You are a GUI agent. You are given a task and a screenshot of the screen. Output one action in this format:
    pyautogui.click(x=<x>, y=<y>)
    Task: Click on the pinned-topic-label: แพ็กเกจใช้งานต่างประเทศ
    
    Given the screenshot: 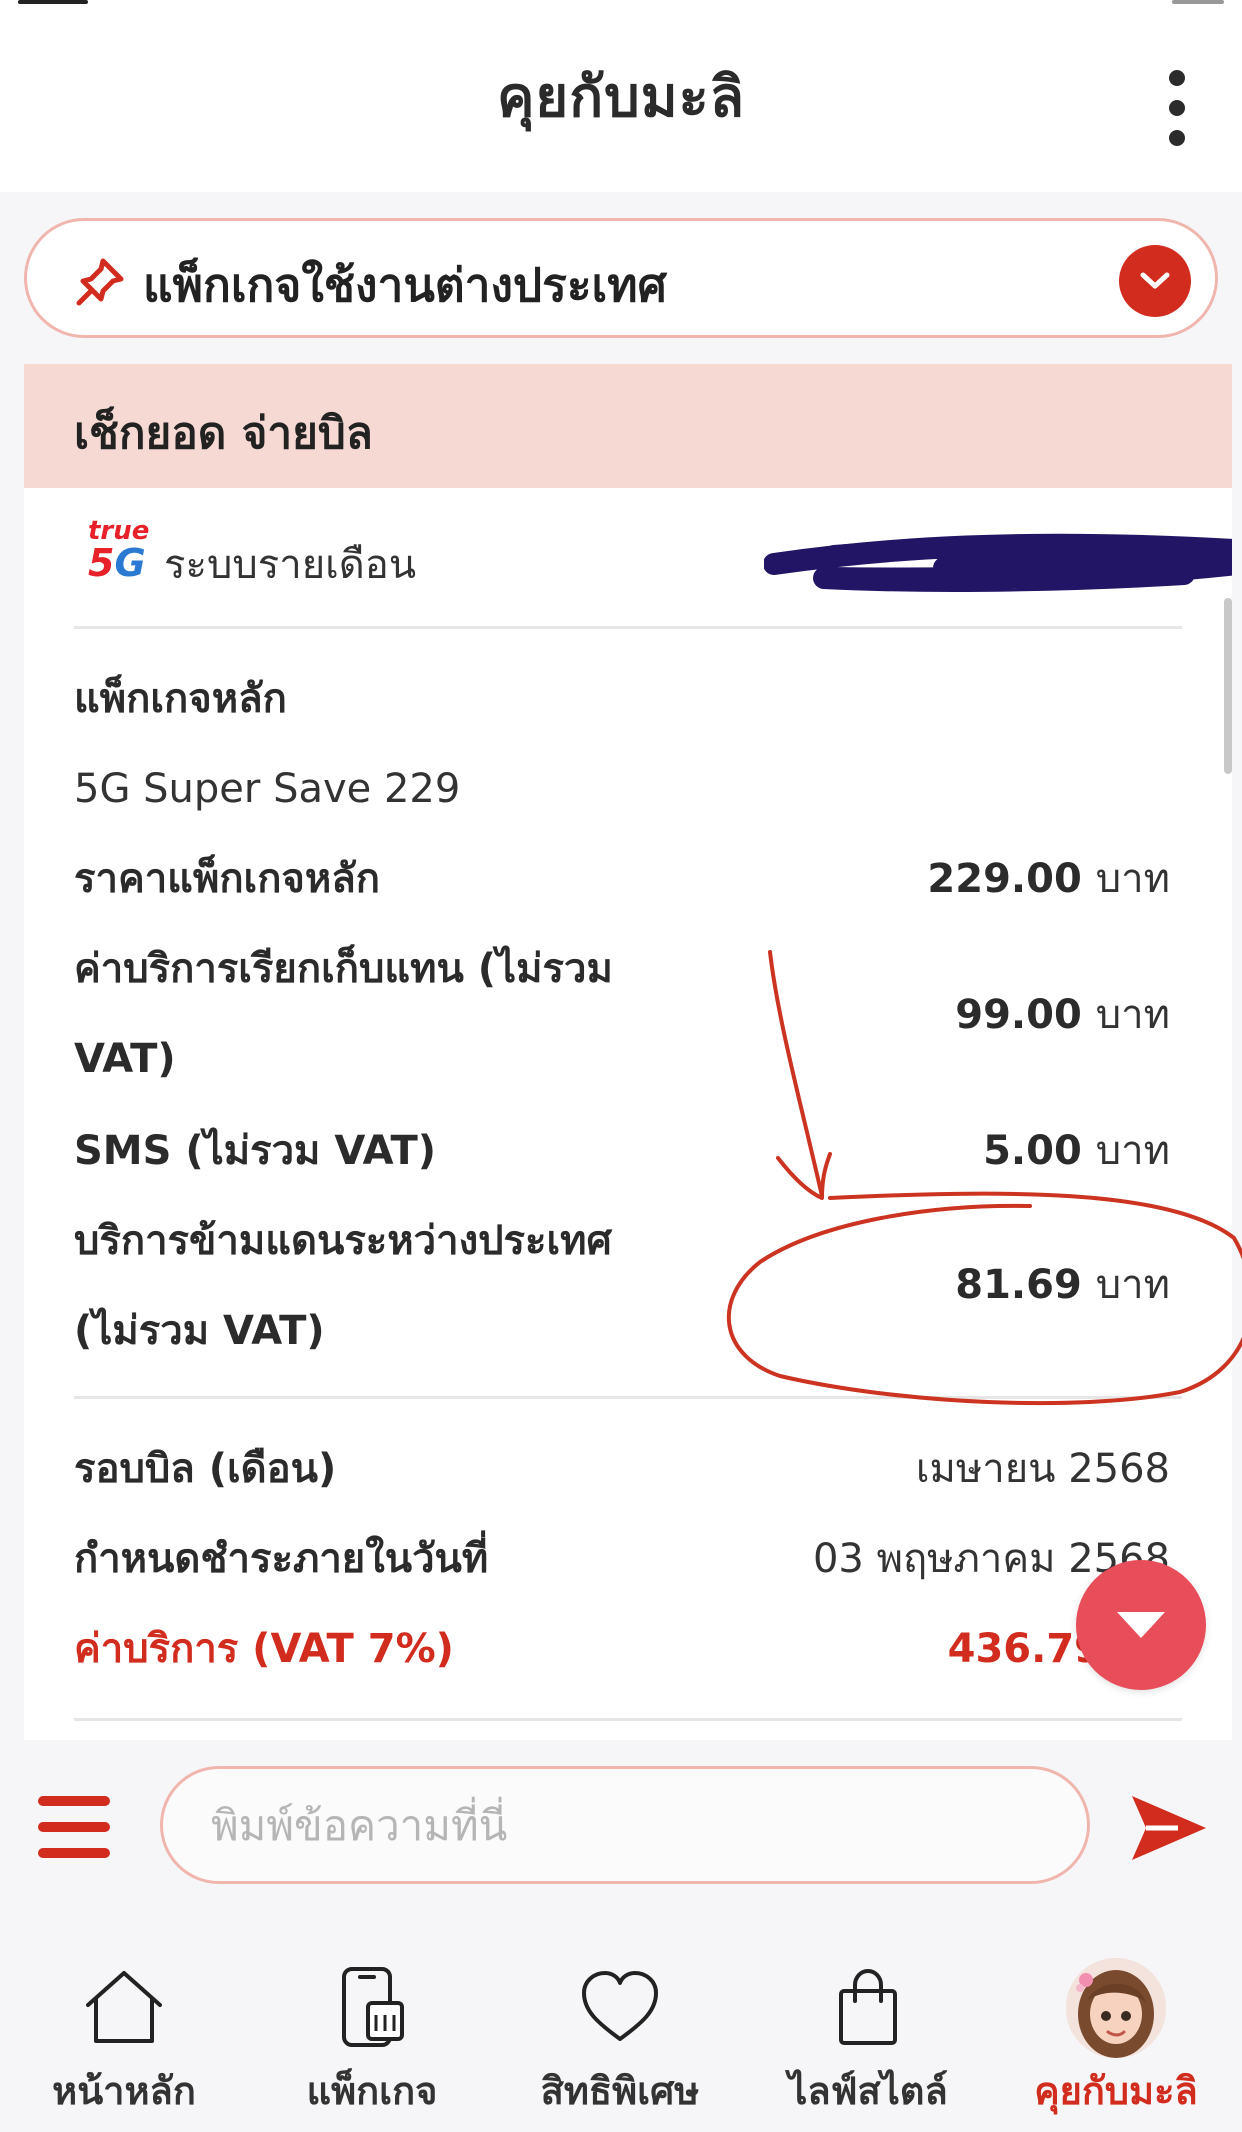 What is the action you would take?
    pyautogui.click(x=405, y=285)
    